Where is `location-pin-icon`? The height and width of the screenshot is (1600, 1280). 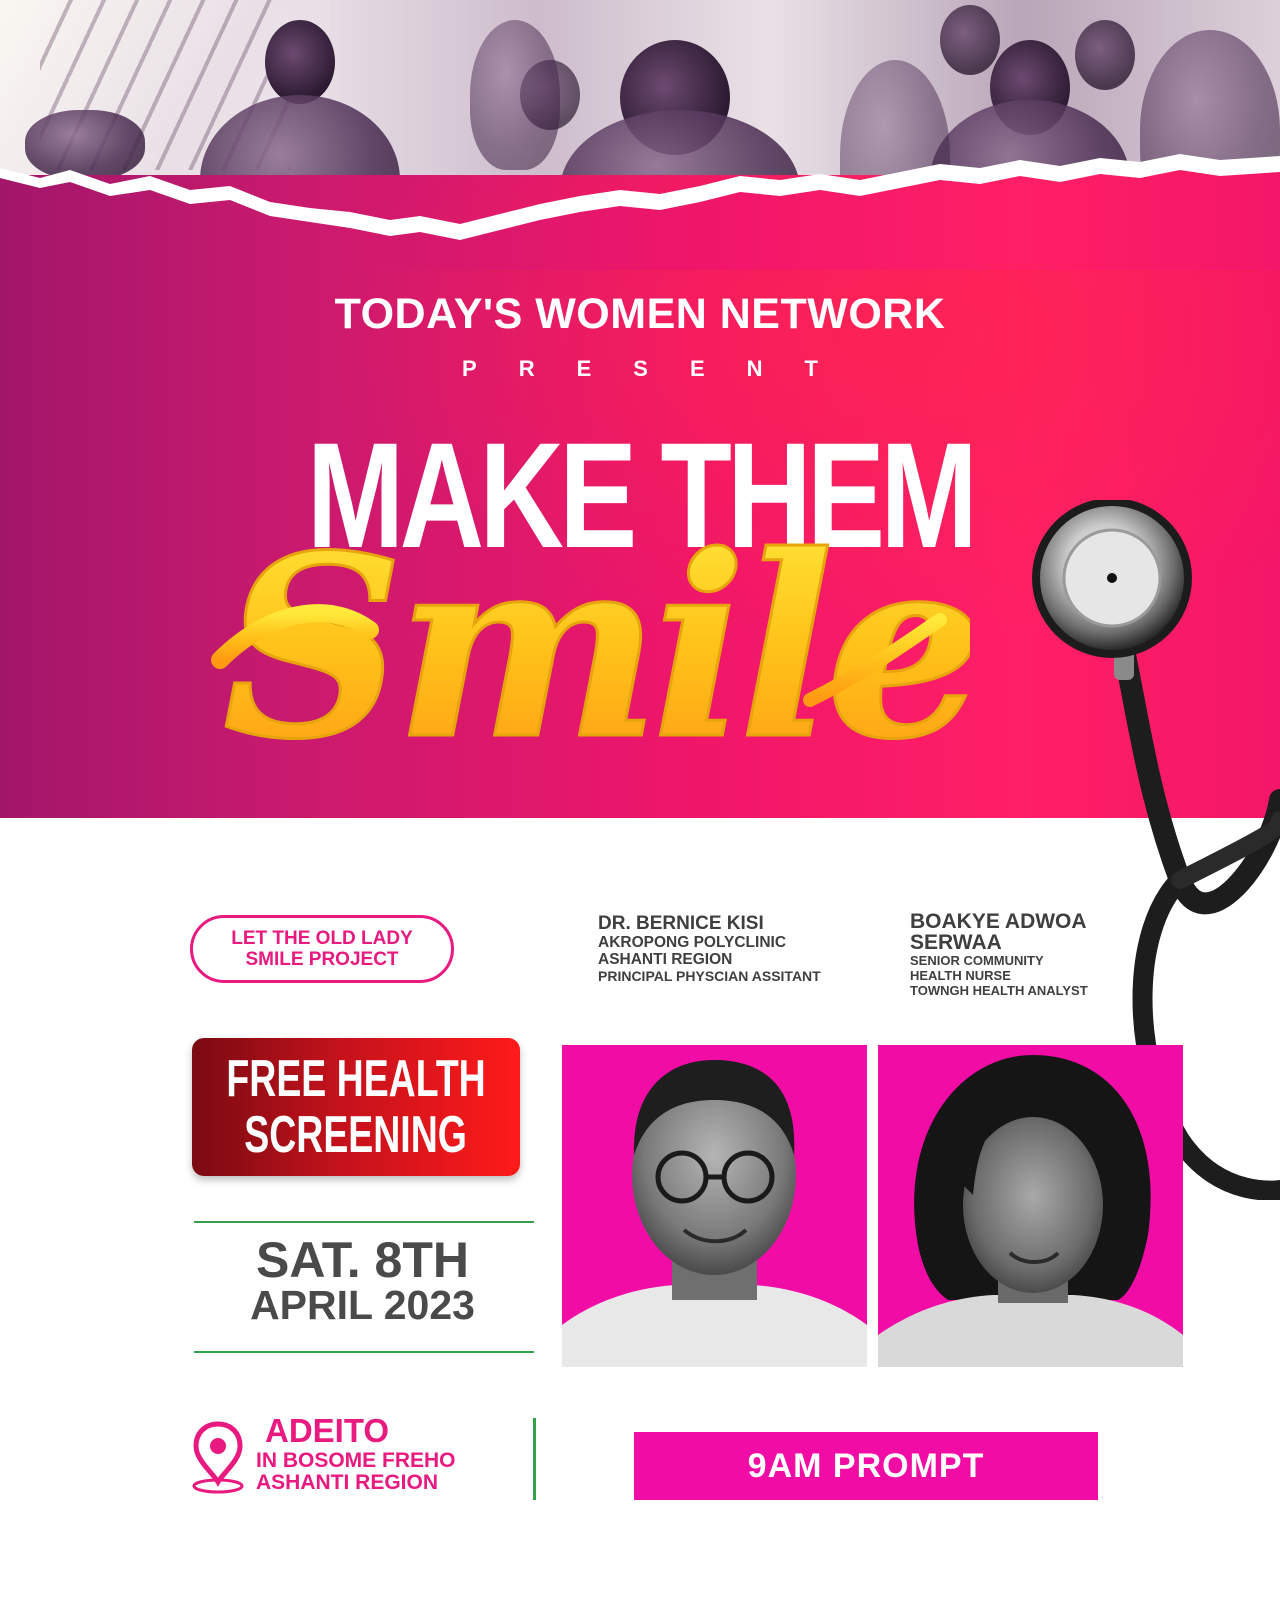 location-pin-icon is located at coordinates (218, 1457).